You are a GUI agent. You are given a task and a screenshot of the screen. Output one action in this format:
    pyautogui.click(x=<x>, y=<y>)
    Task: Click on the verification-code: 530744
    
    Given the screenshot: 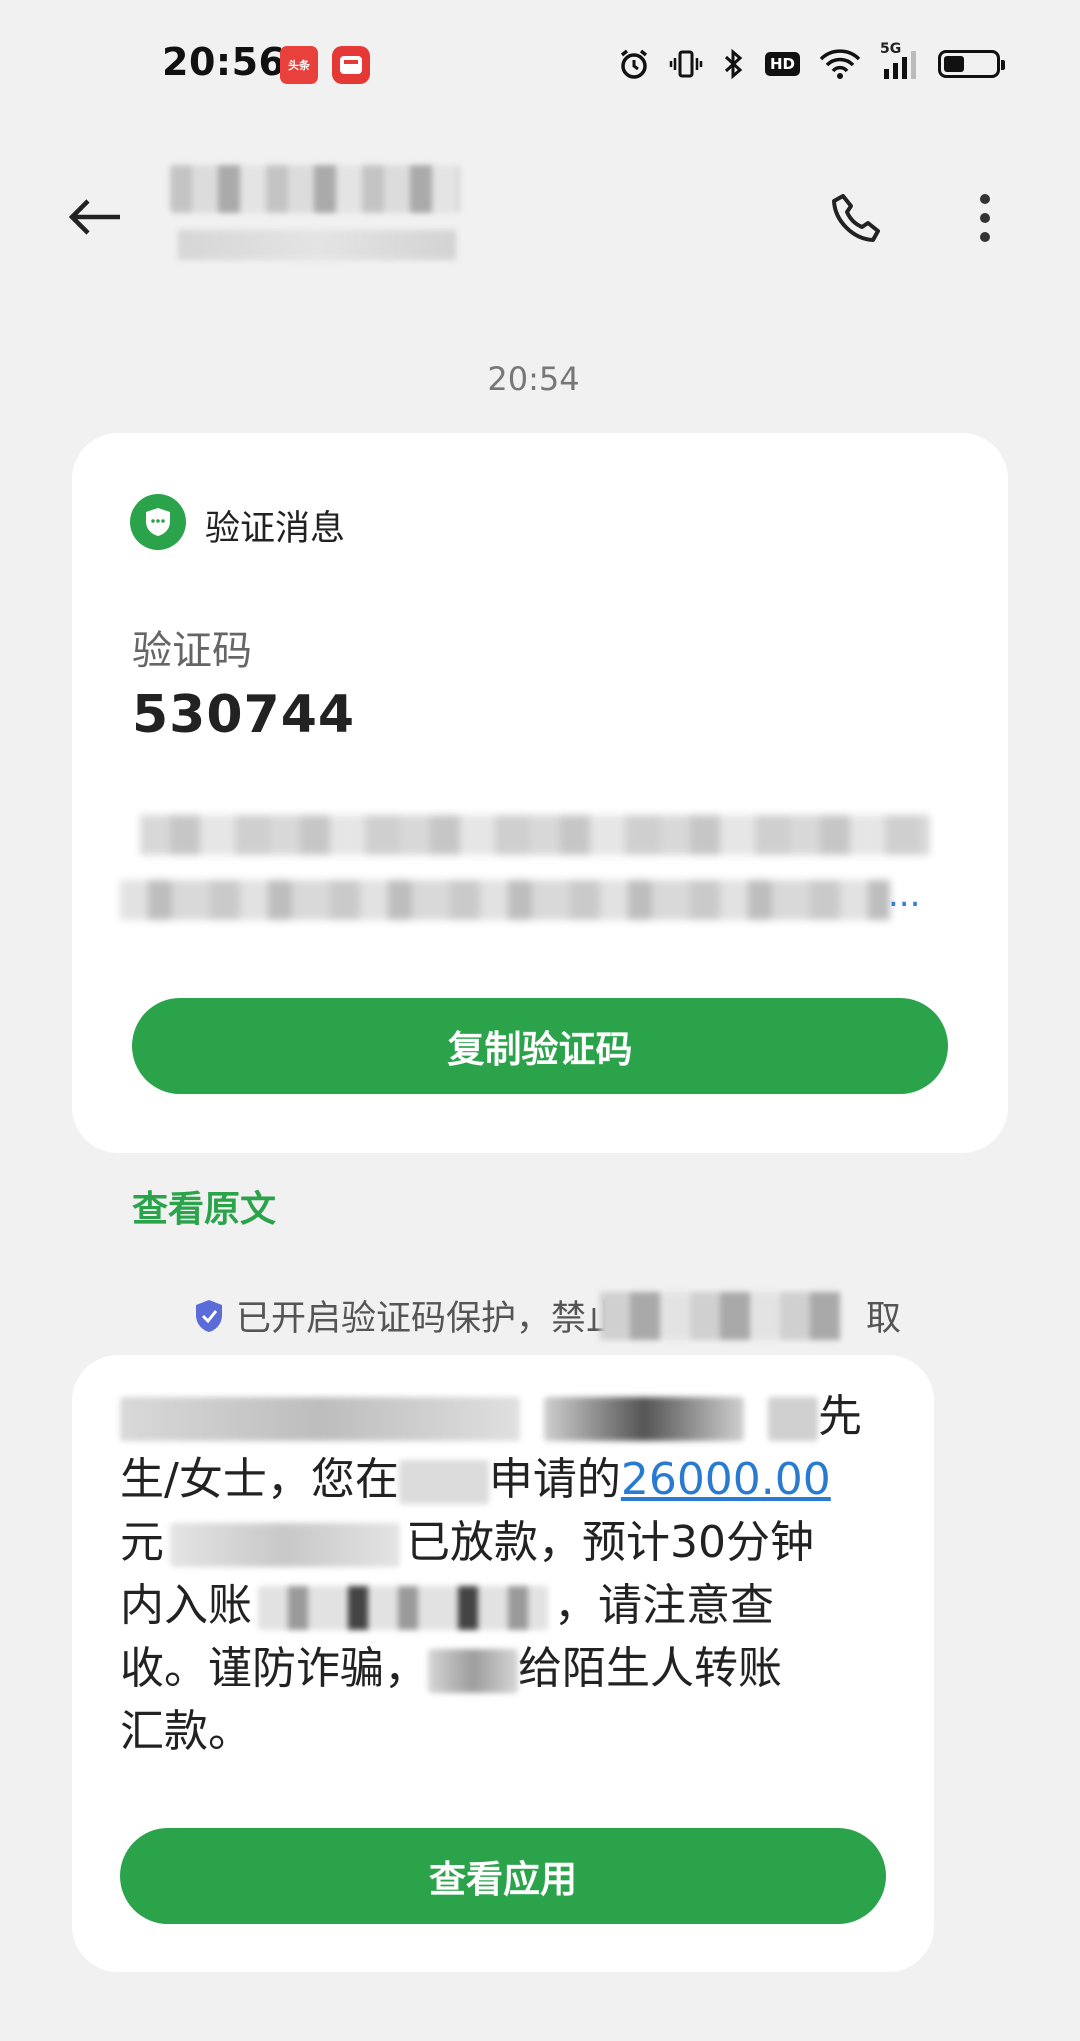 What is the action you would take?
    pyautogui.click(x=243, y=715)
    